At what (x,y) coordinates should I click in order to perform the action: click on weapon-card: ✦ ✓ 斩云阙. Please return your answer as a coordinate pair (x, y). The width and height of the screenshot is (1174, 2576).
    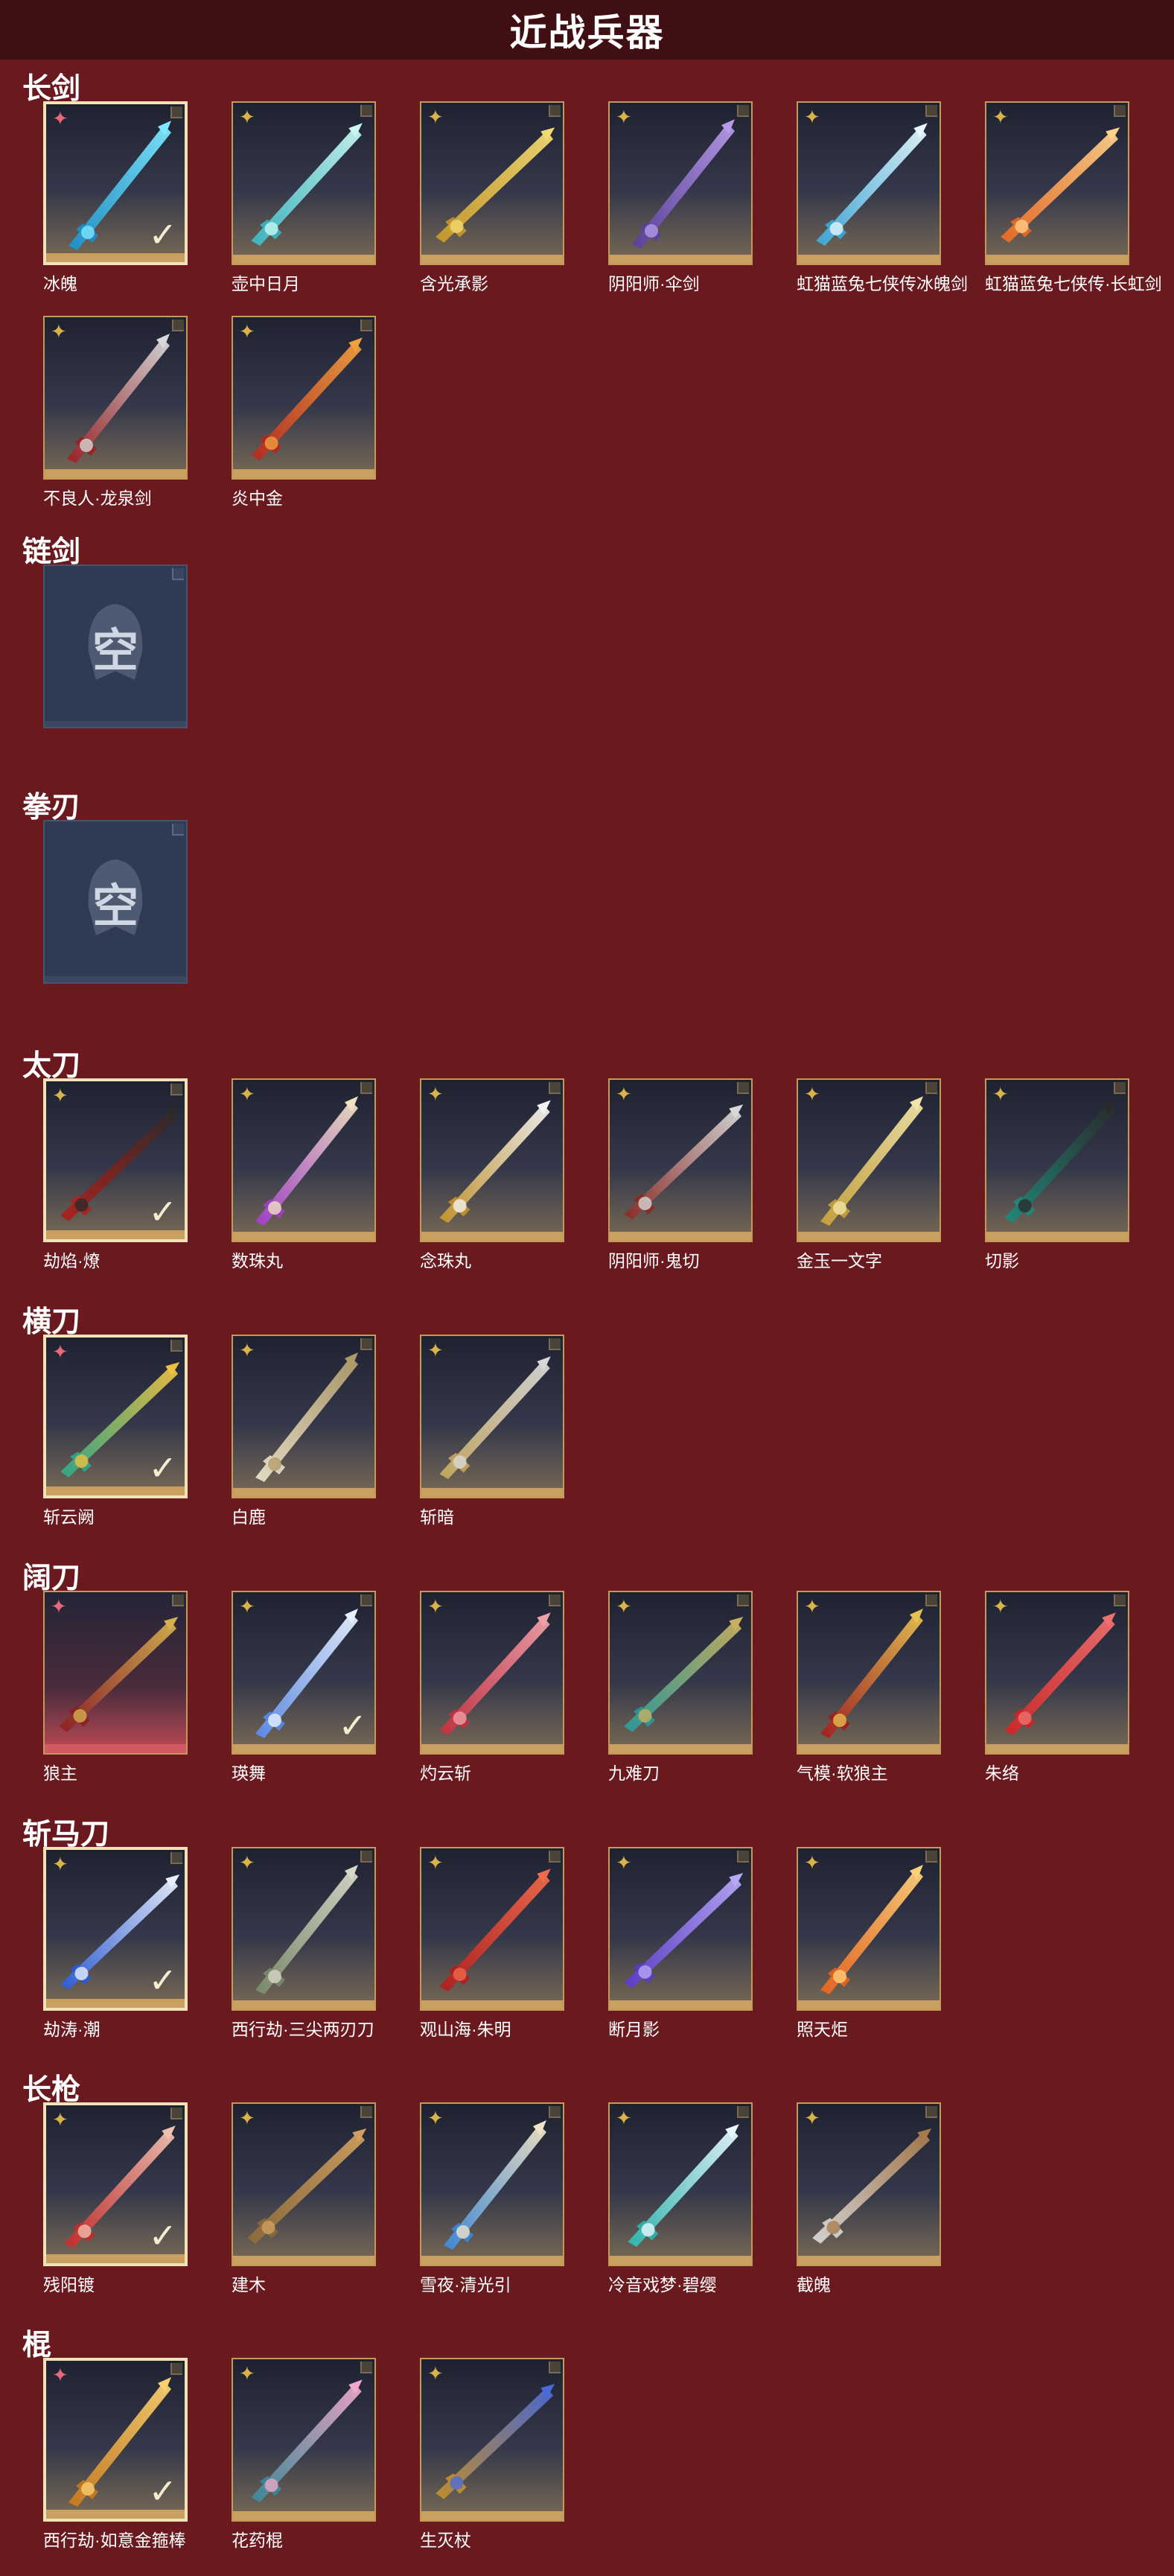
    Looking at the image, I should click on (116, 1431).